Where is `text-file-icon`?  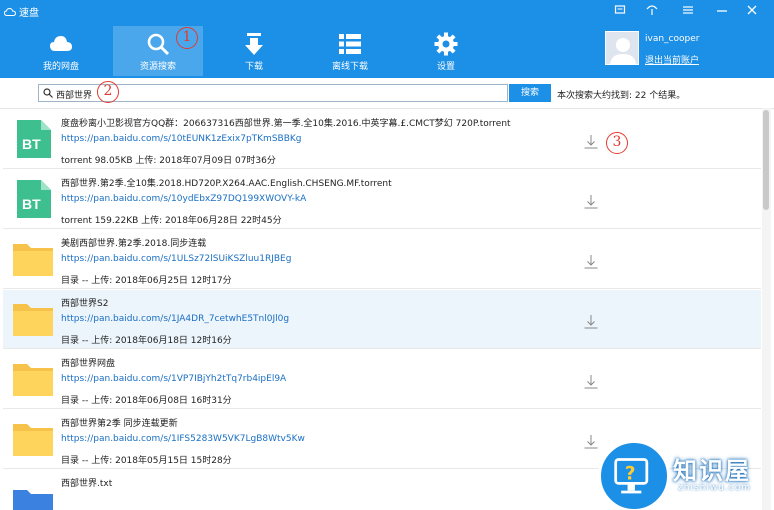 text-file-icon is located at coordinates (33, 500).